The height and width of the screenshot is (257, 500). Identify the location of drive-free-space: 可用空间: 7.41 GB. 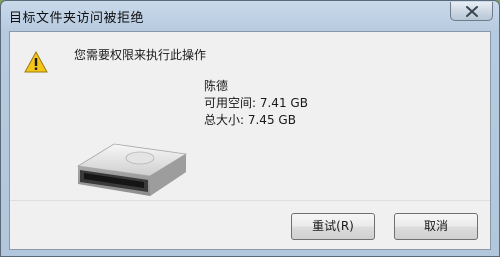
(256, 103).